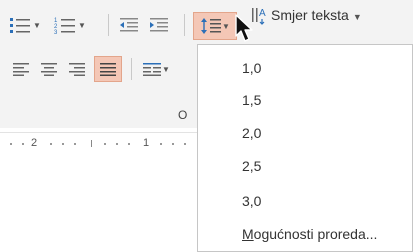  What do you see at coordinates (91, 143) in the screenshot?
I see `ruler-tick` at bounding box center [91, 143].